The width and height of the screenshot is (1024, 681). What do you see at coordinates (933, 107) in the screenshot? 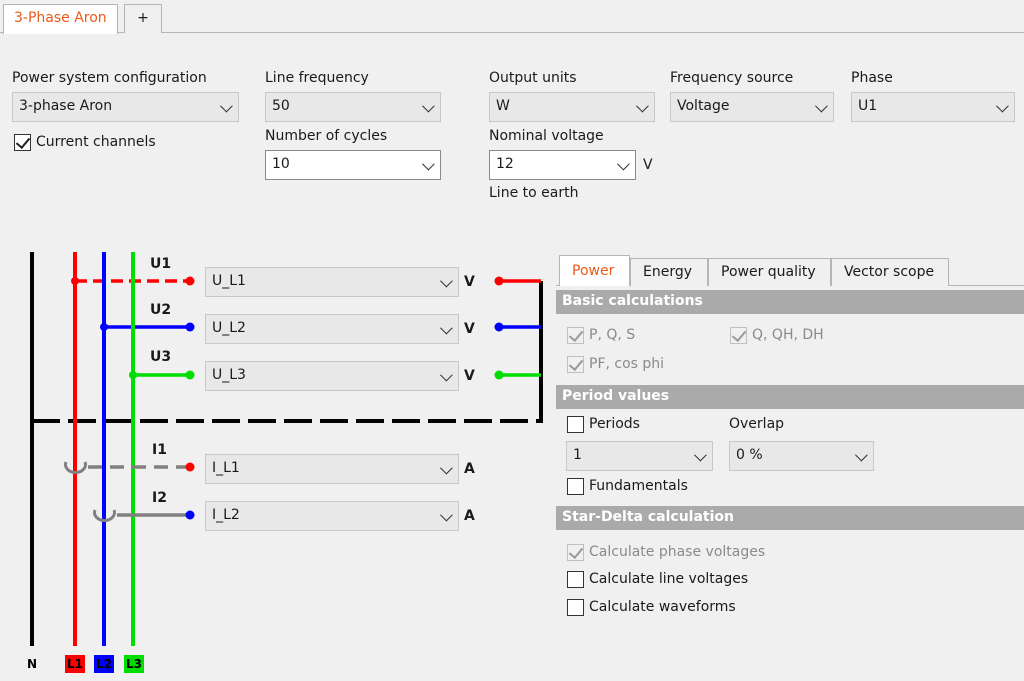
I see `phase-select: U1` at bounding box center [933, 107].